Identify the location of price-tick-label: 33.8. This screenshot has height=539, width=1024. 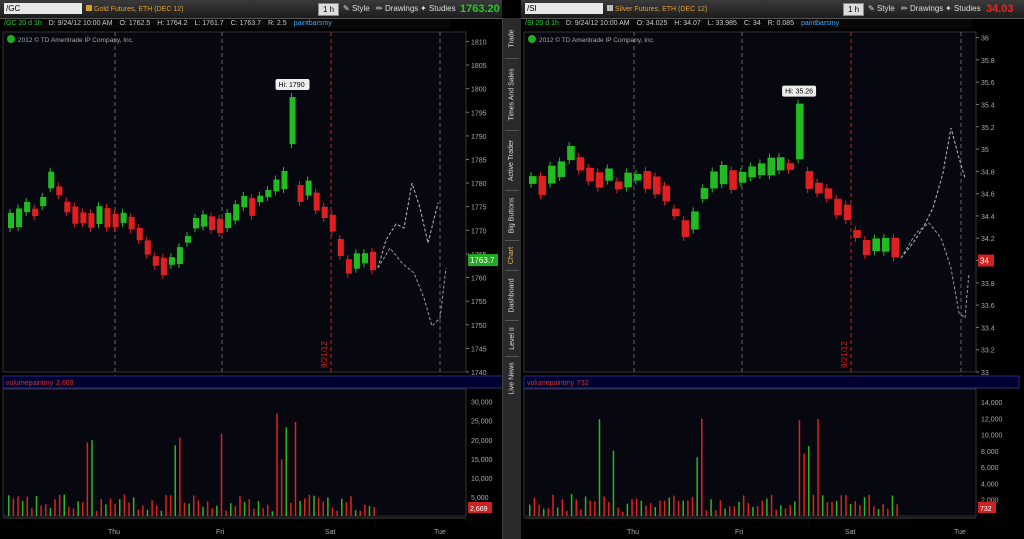
(988, 284).